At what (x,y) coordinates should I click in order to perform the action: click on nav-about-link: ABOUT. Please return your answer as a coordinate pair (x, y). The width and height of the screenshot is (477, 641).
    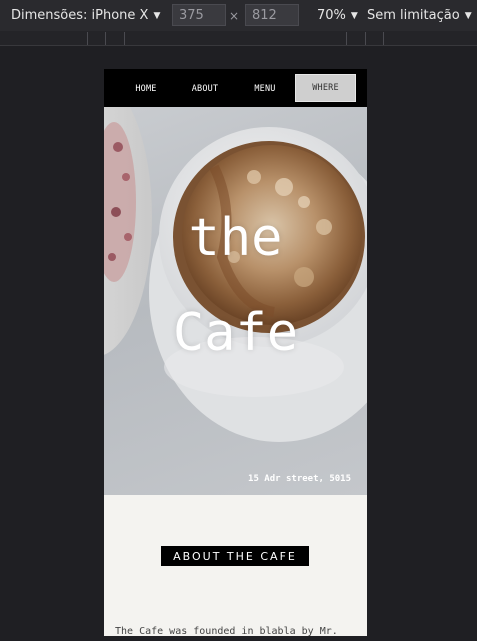
    Looking at the image, I should click on (205, 89).